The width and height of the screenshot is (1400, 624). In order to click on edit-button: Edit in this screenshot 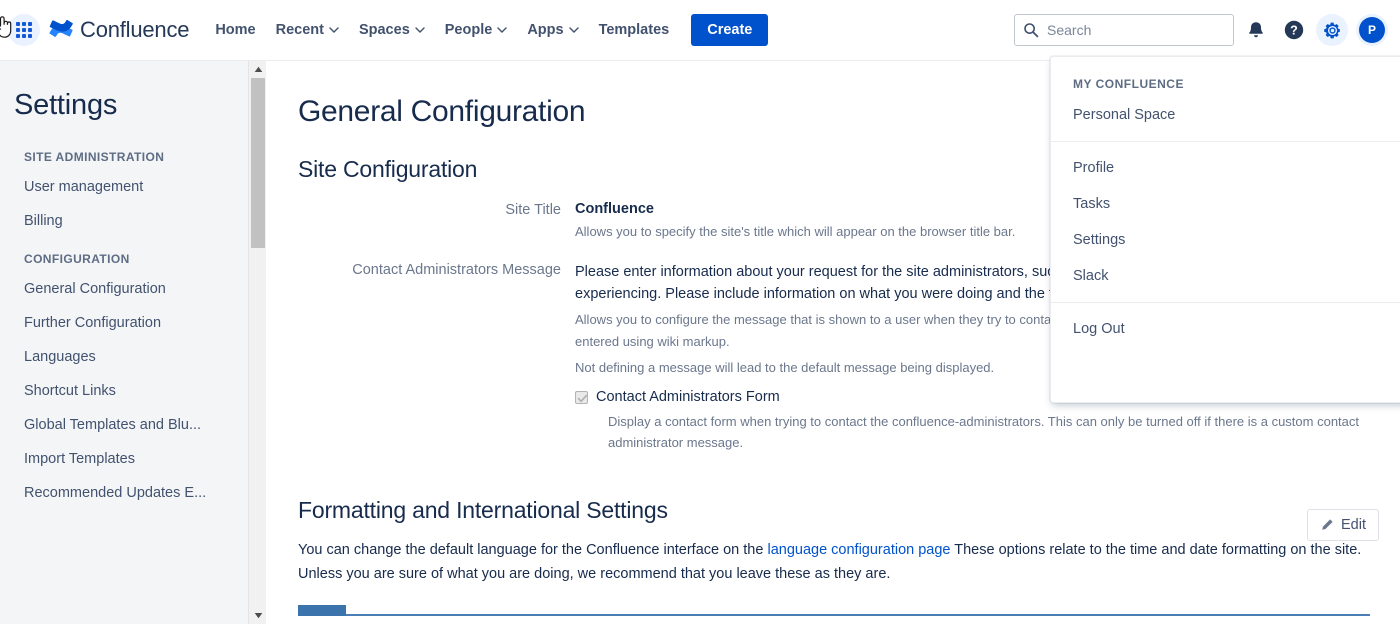, I will do `click(1343, 525)`.